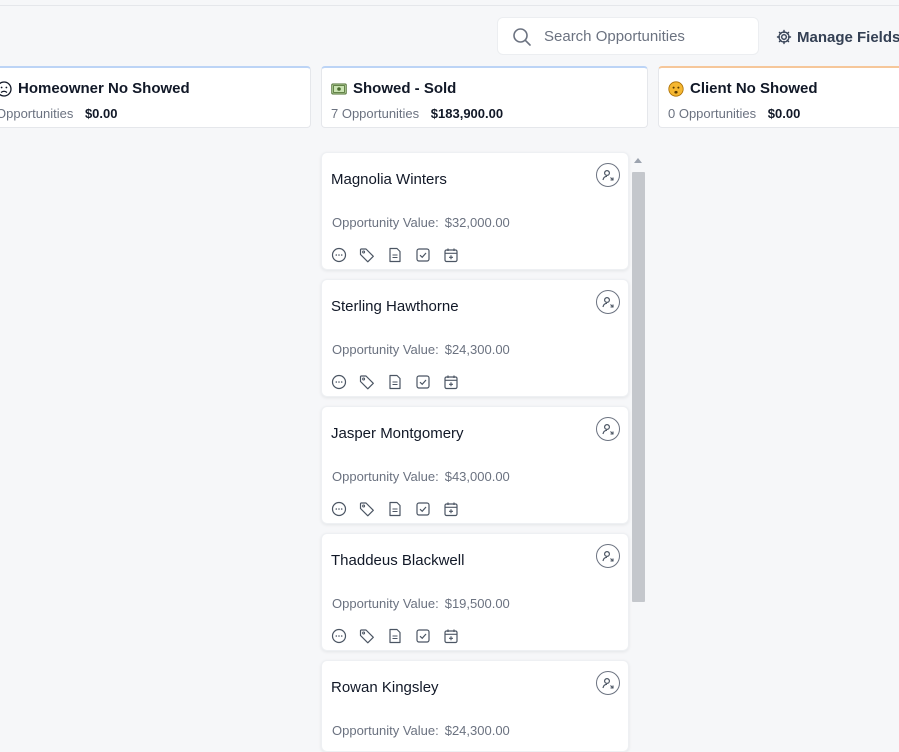  What do you see at coordinates (467, 113) in the screenshot?
I see `column-total: $183,900.00` at bounding box center [467, 113].